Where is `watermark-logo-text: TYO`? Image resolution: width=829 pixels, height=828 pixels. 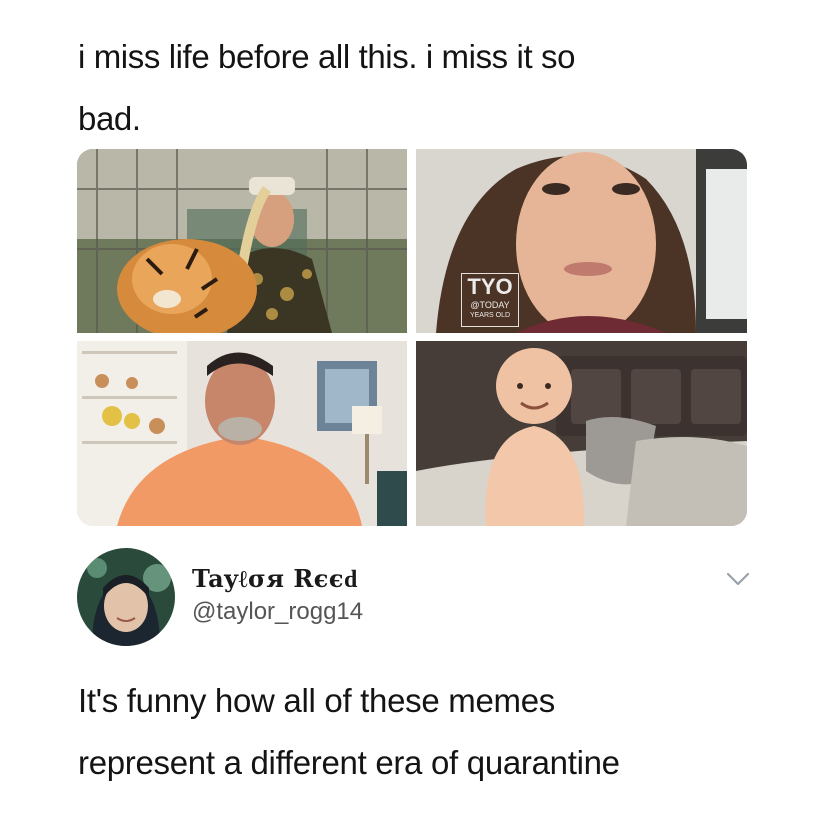 watermark-logo-text: TYO is located at coordinates (490, 286).